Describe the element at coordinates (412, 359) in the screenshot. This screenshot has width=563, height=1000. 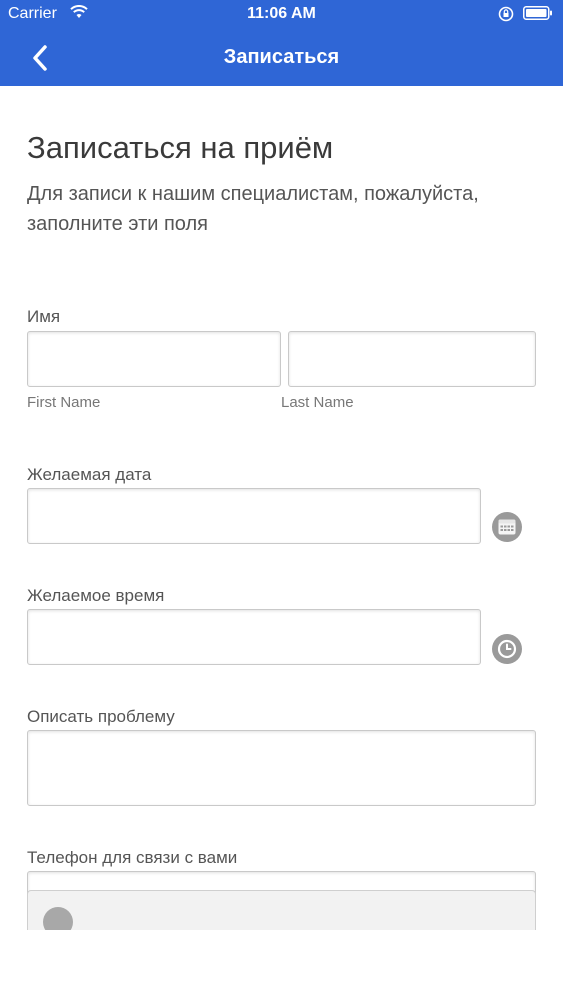
I see `last-name-input` at that location.